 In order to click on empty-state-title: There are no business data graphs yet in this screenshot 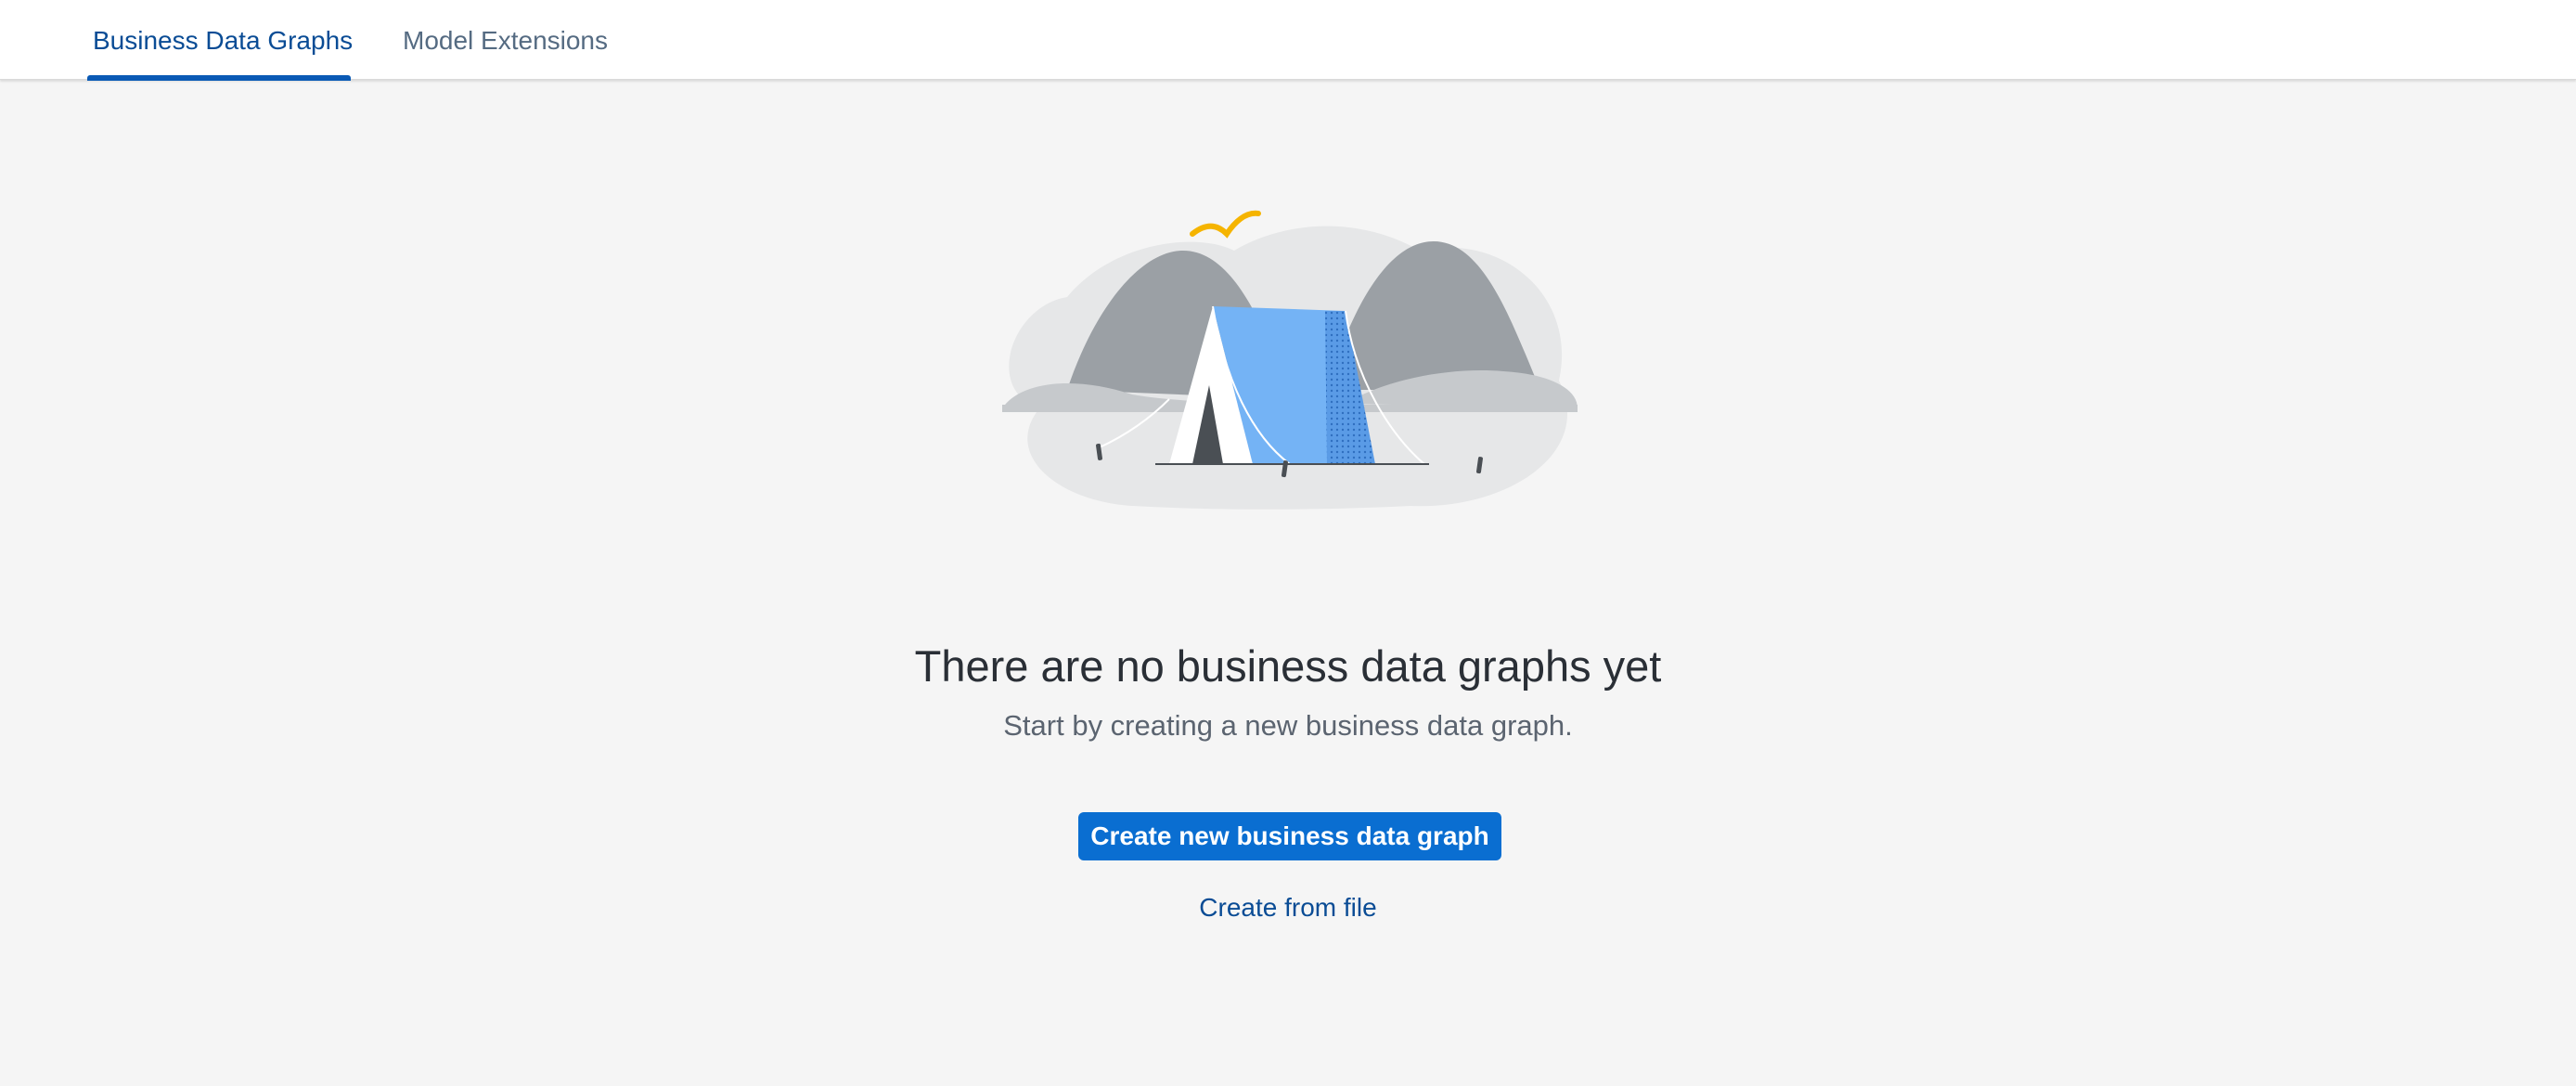, I will do `click(1288, 666)`.